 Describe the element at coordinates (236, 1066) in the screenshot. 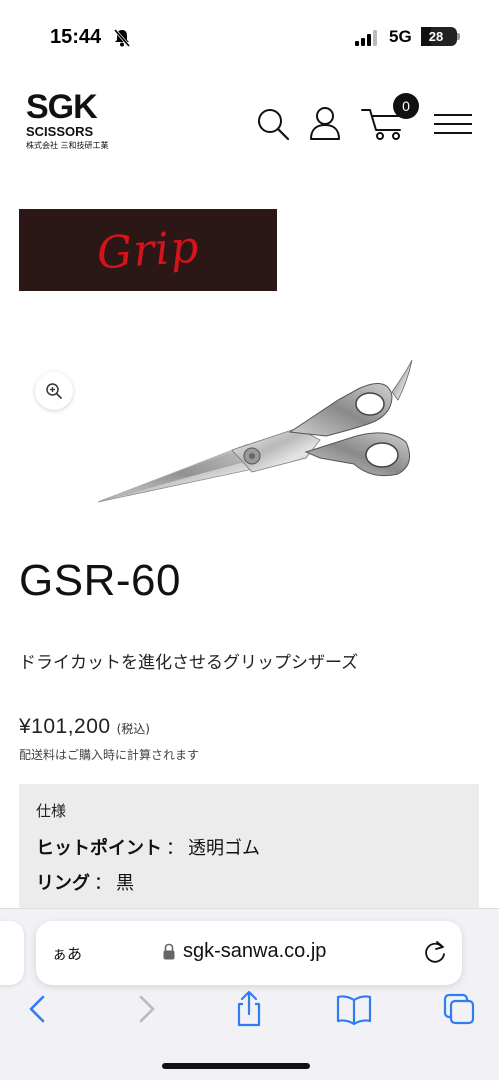

I see `home-indicator` at that location.